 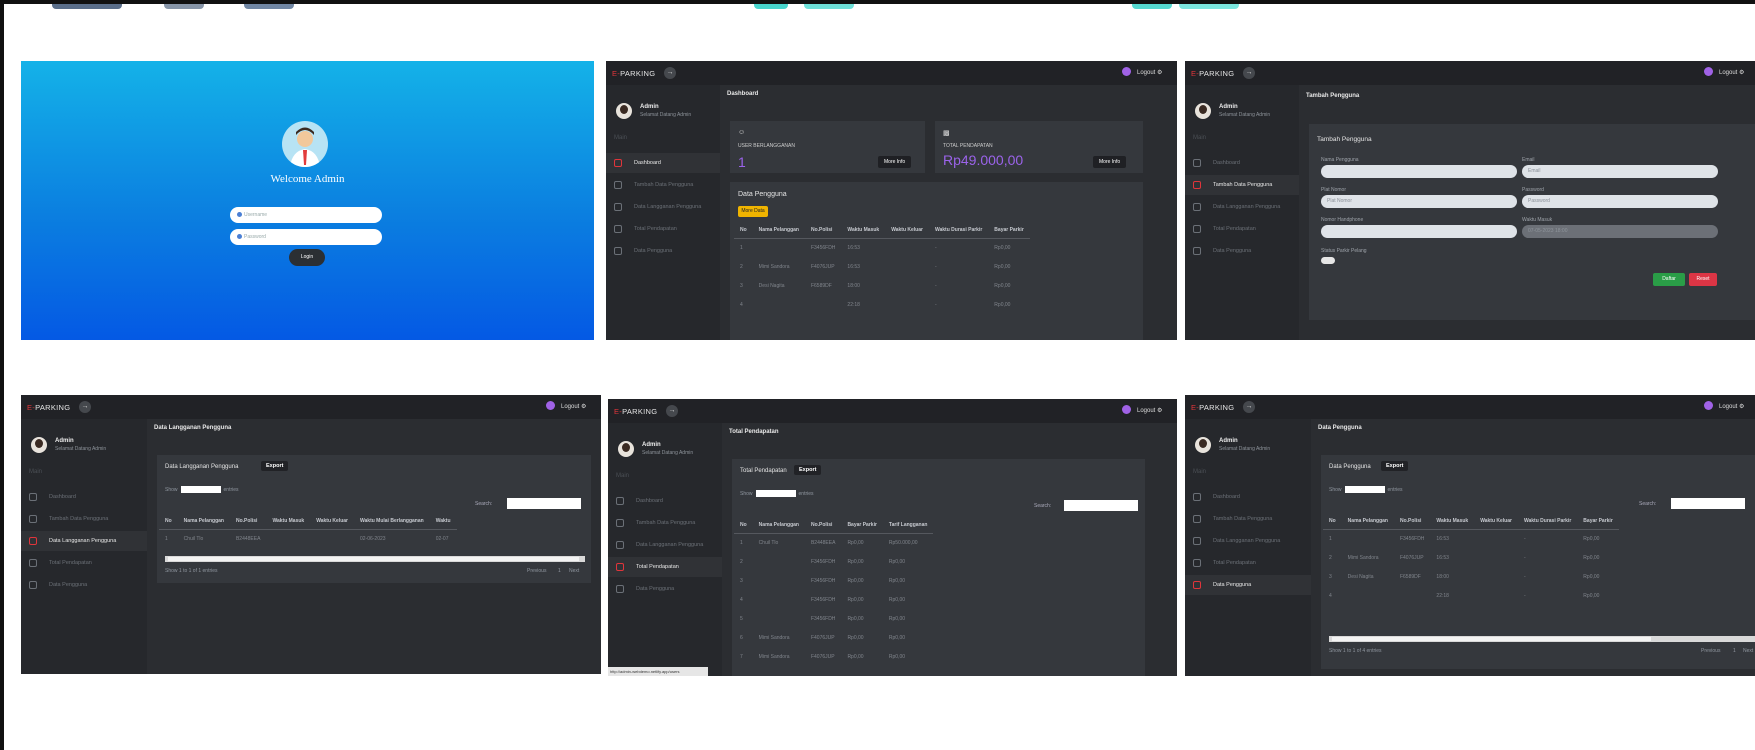 What do you see at coordinates (753, 211) in the screenshot?
I see `more-data-button: More Data` at bounding box center [753, 211].